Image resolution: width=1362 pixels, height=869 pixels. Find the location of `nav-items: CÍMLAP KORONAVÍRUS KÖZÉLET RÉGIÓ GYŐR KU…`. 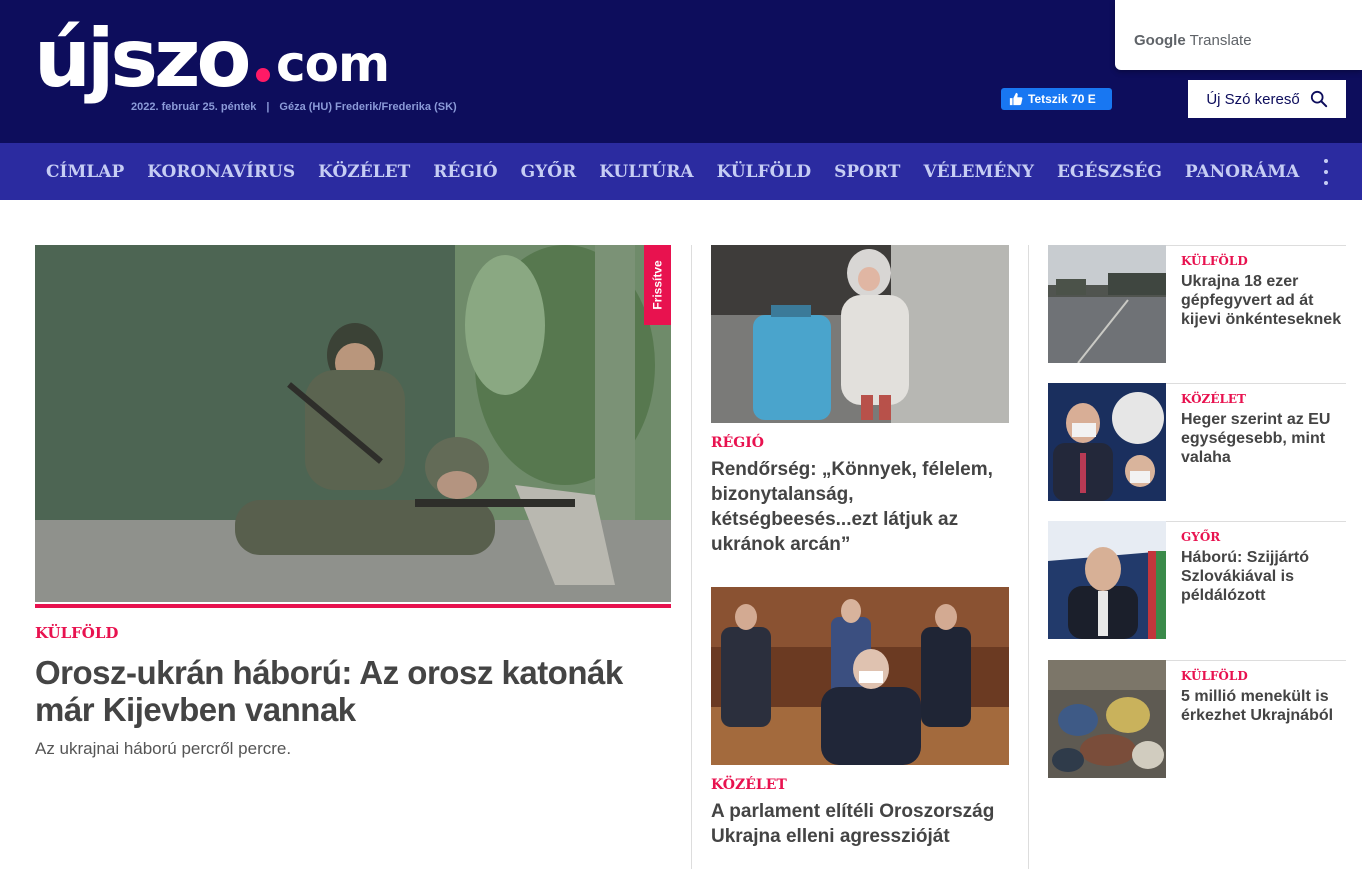

nav-items: CÍMLAP KORONAVÍRUS KÖZÉLET RÉGIÓ GYŐR KU… is located at coordinates (672, 171).